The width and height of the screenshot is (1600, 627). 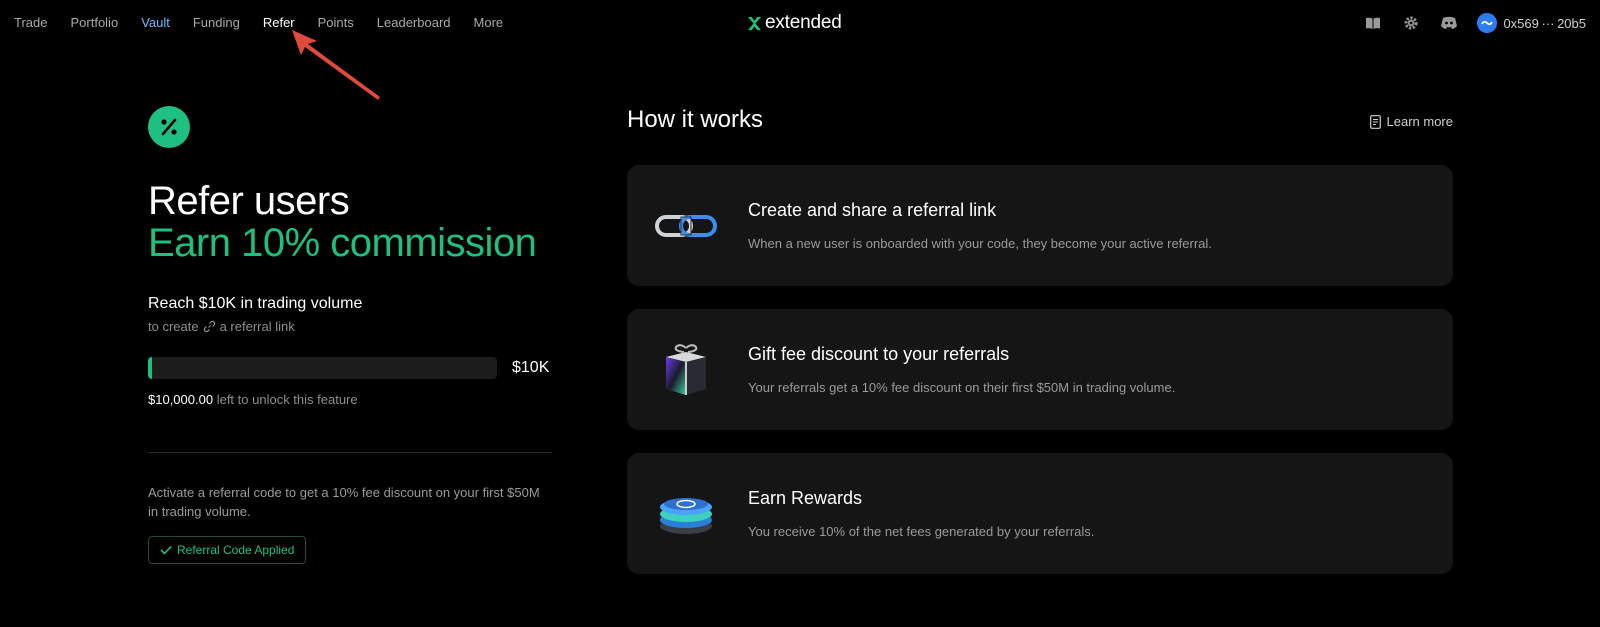 I want to click on sub-prefix: to create, so click(x=173, y=326).